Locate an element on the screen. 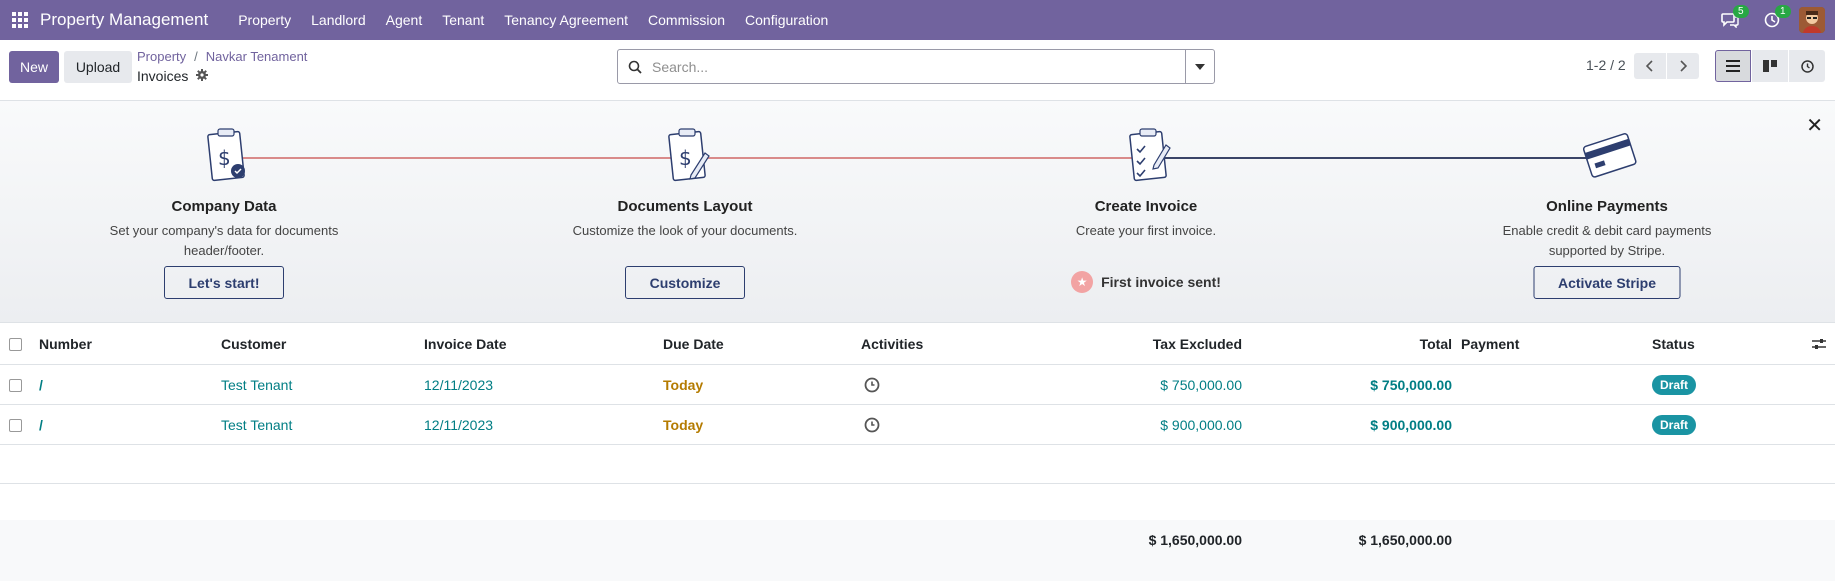 Image resolution: width=1835 pixels, height=581 pixels. step-done-label: First invoice sent! is located at coordinates (1161, 282).